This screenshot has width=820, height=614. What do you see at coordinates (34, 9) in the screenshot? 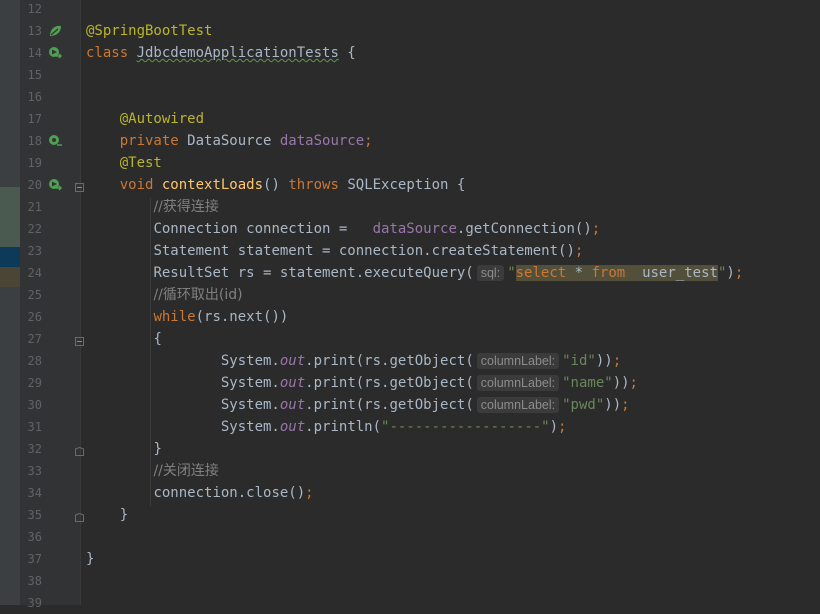
I see `line-number: 12` at bounding box center [34, 9].